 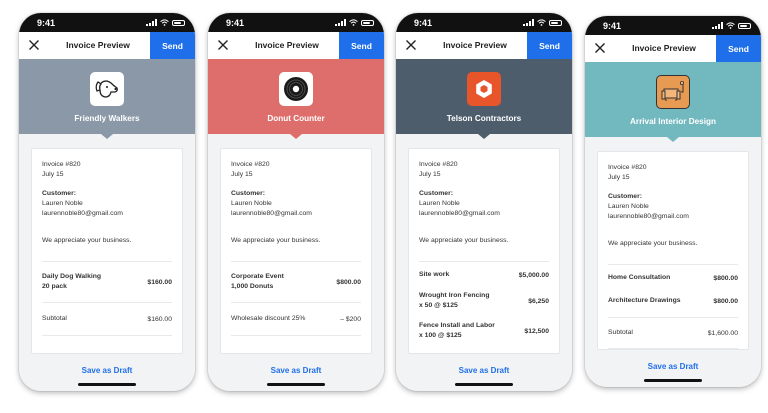 What do you see at coordinates (484, 301) in the screenshot?
I see `line-item: Wrought Iron Fencing x 50 @ $125 $6,250` at bounding box center [484, 301].